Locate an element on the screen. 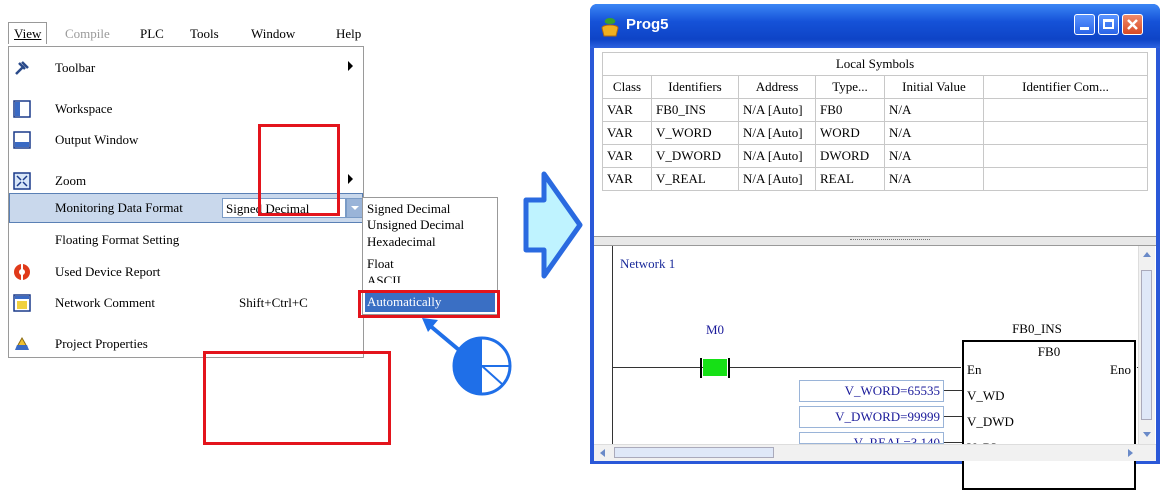 The height and width of the screenshot is (490, 1163). window-title: Prog5 is located at coordinates (647, 24).